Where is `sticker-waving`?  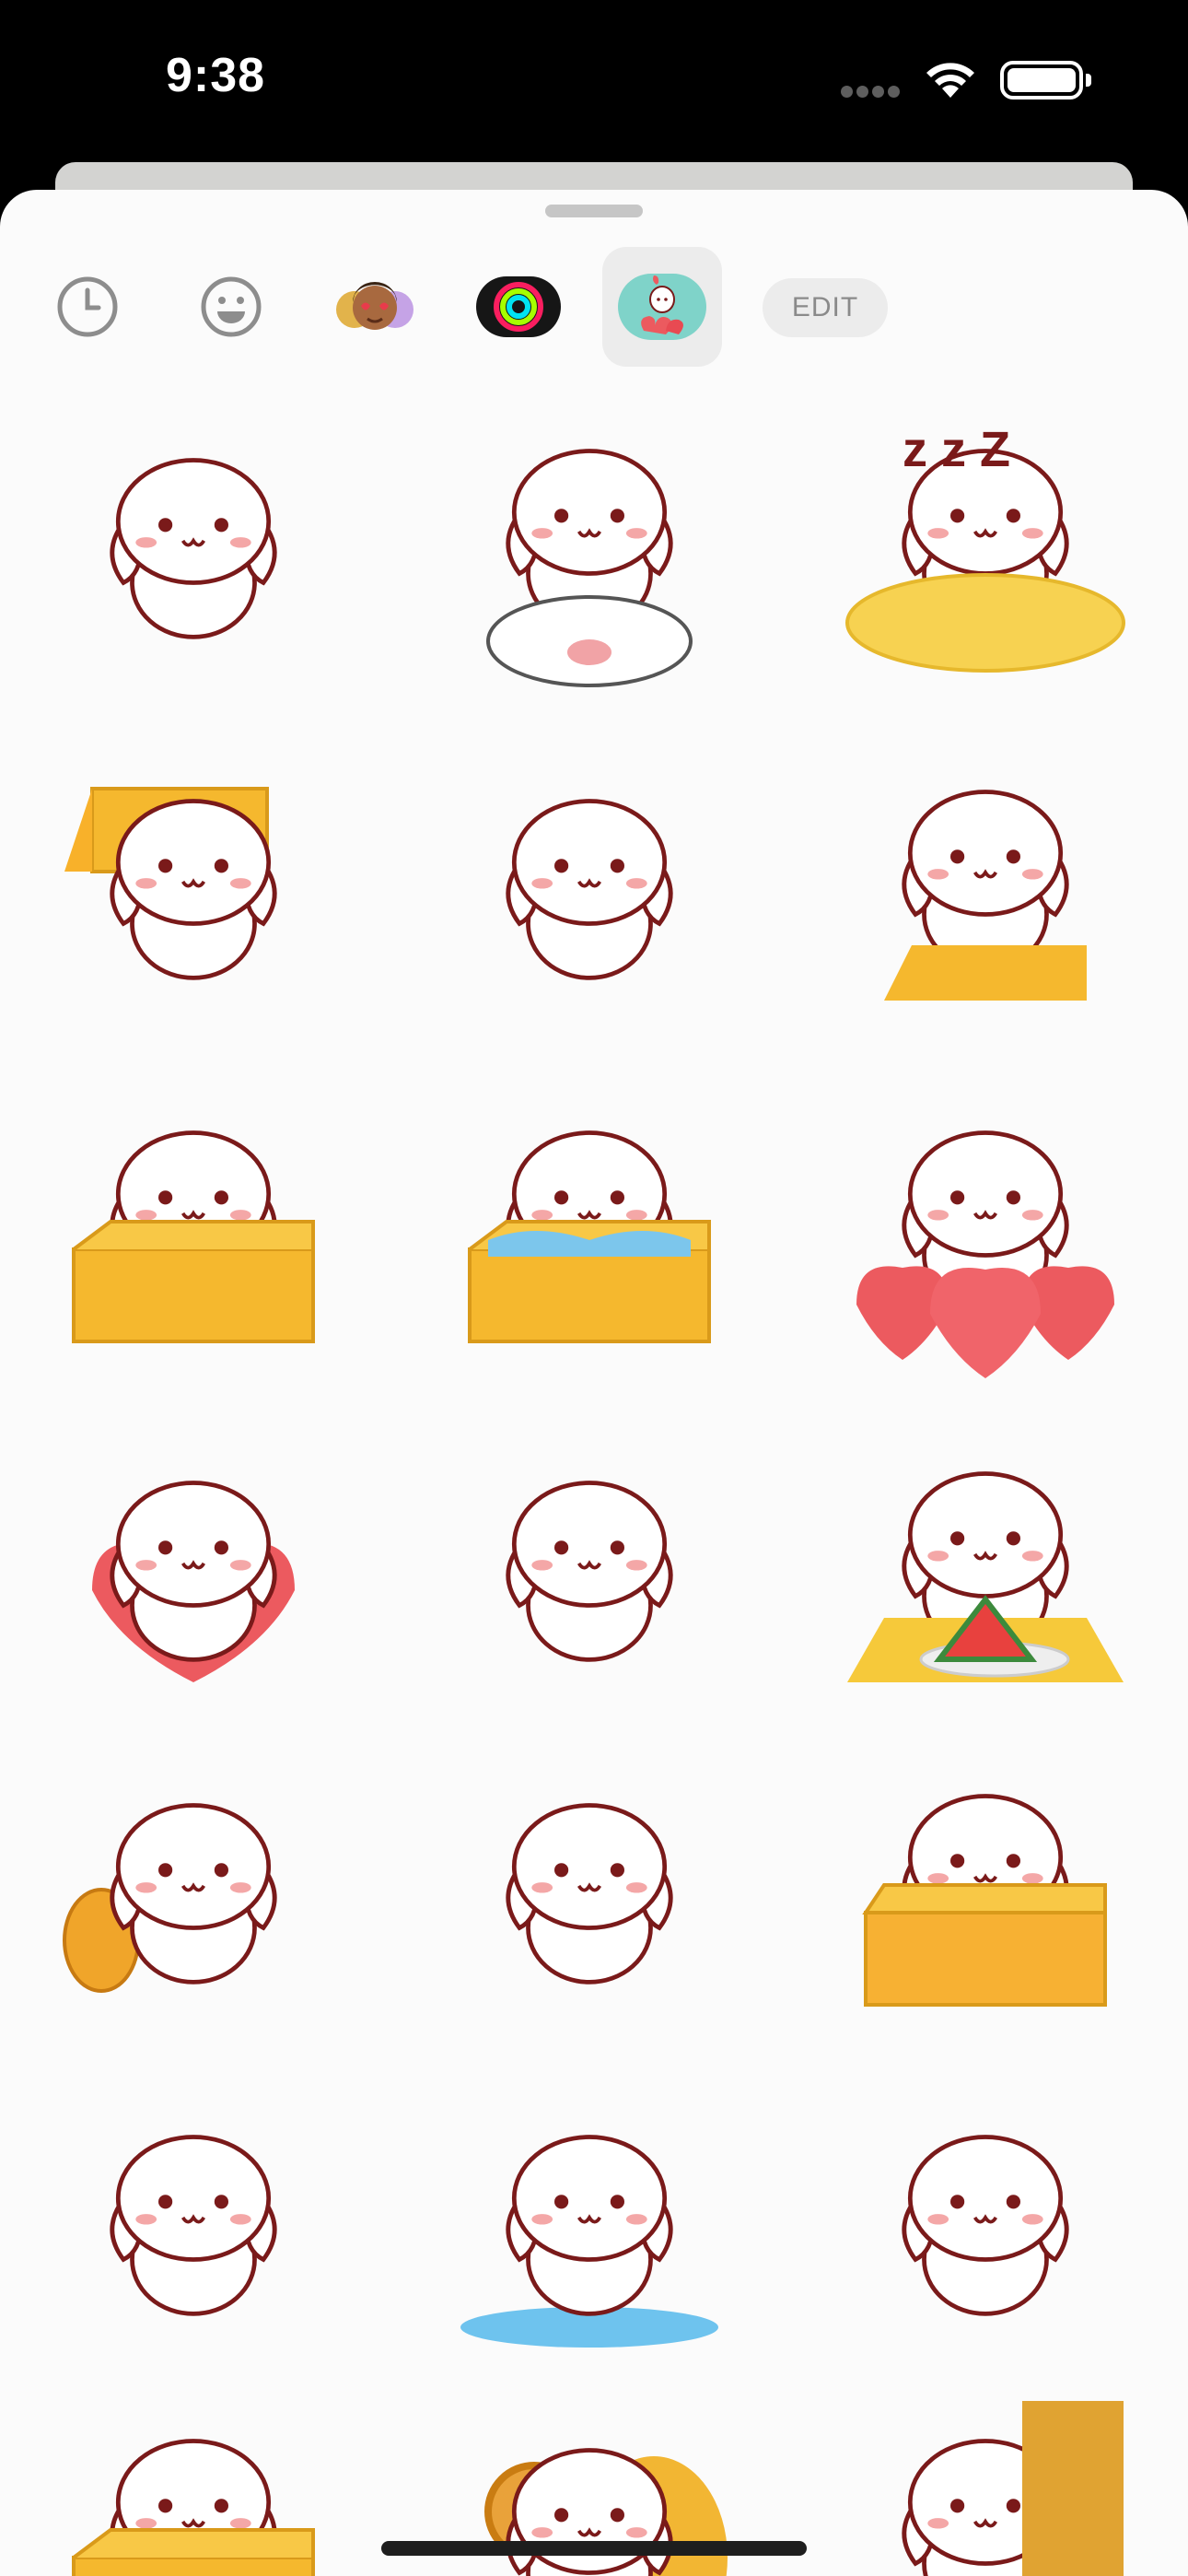
sticker-waving is located at coordinates (193, 2226).